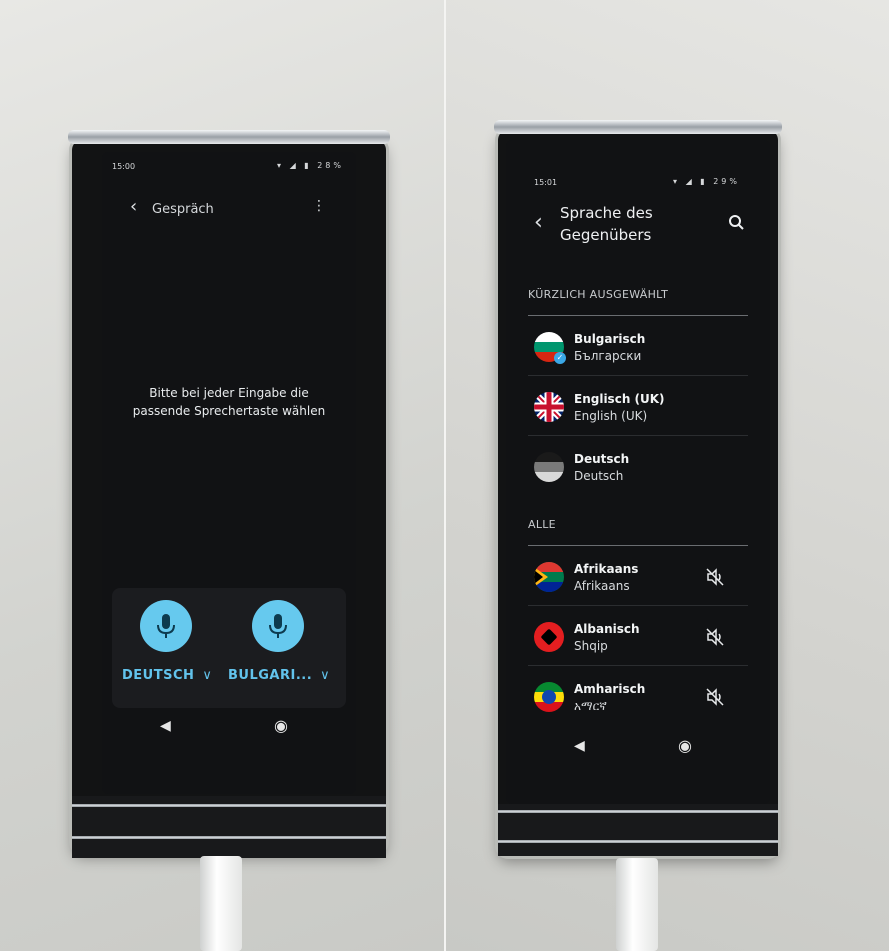 The width and height of the screenshot is (889, 951). Describe the element at coordinates (610, 339) in the screenshot. I see `language-name: Bulgarisch` at that location.